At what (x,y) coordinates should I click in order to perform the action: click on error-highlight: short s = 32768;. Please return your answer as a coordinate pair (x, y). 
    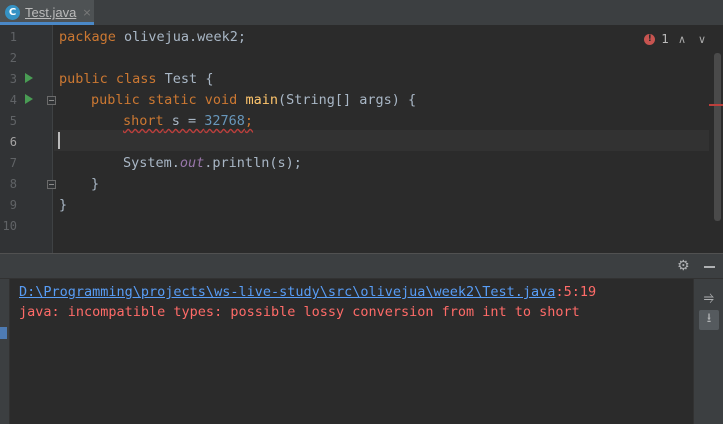
    Looking at the image, I should click on (188, 121).